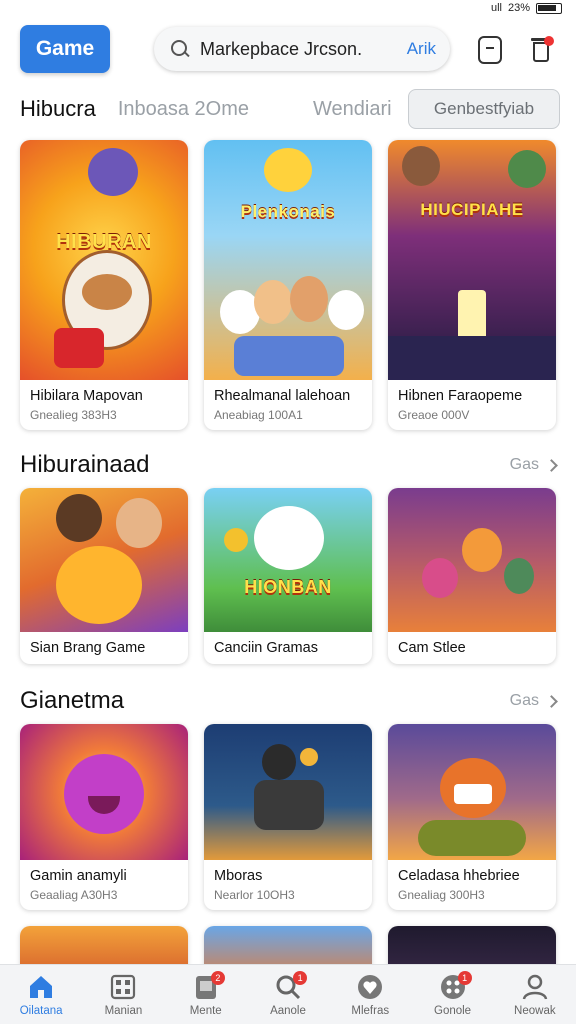 Image resolution: width=576 pixels, height=1024 pixels. What do you see at coordinates (74, 895) in the screenshot?
I see `card-subtitle: Geaaliag A30H3` at bounding box center [74, 895].